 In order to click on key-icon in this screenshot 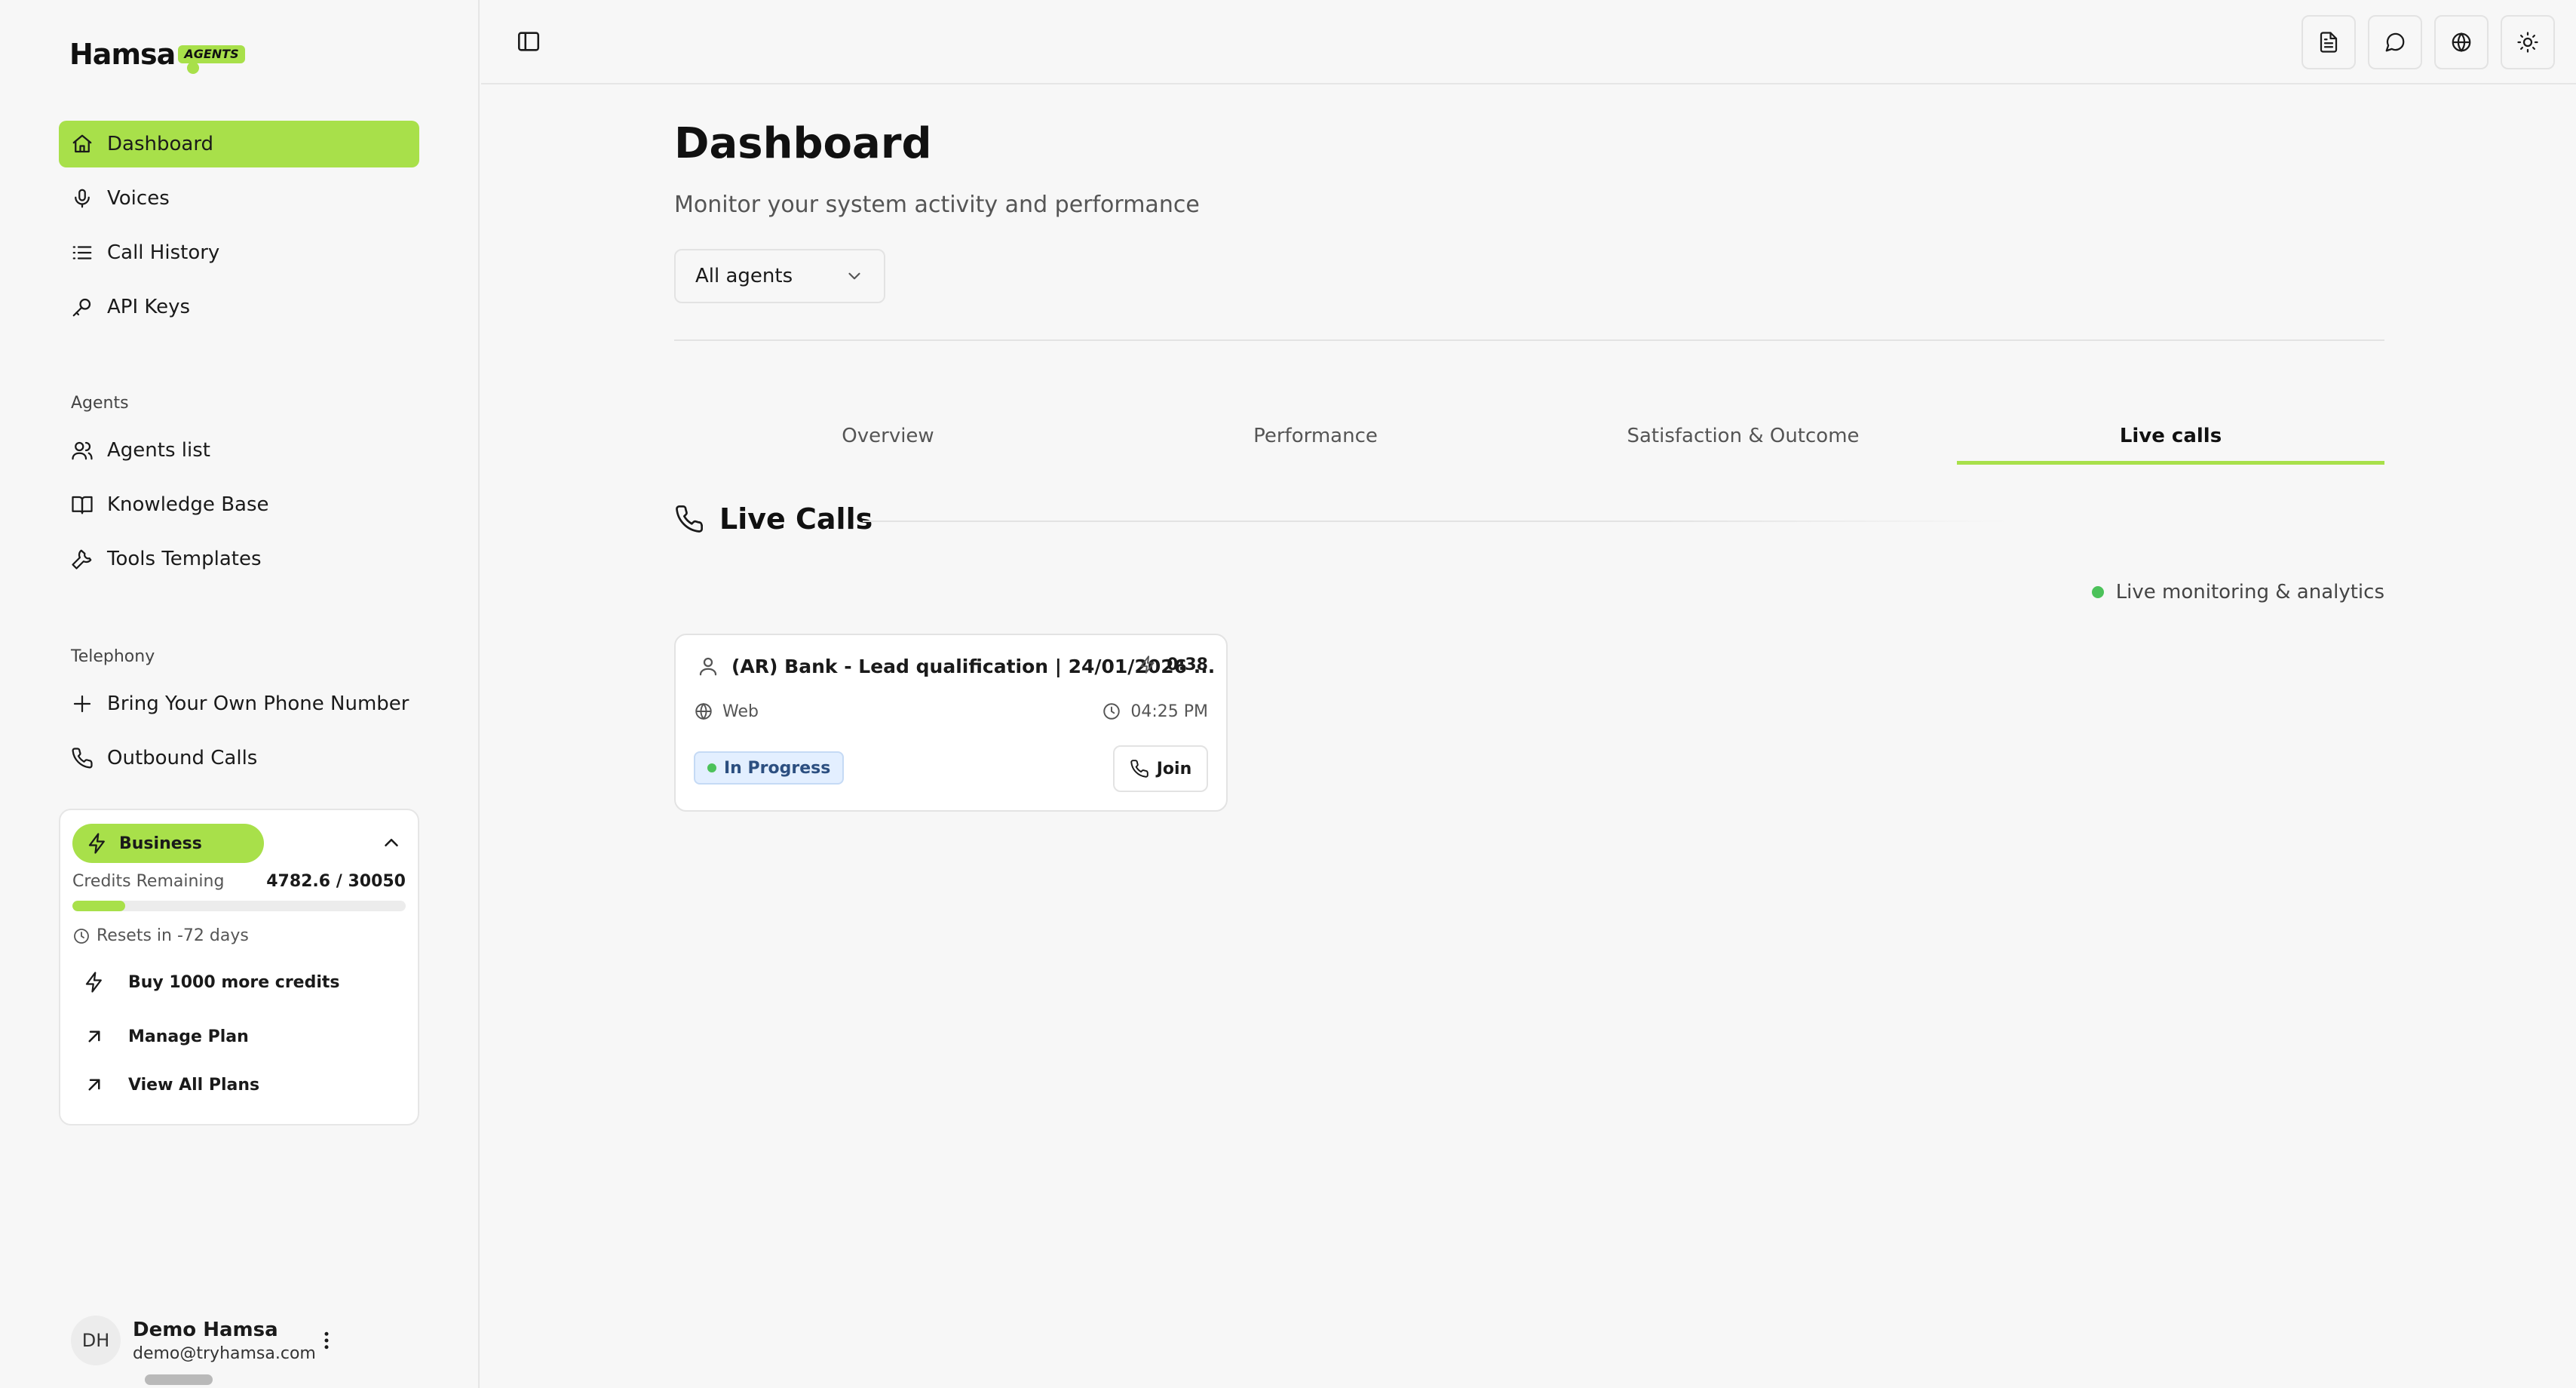, I will do `click(81, 307)`.